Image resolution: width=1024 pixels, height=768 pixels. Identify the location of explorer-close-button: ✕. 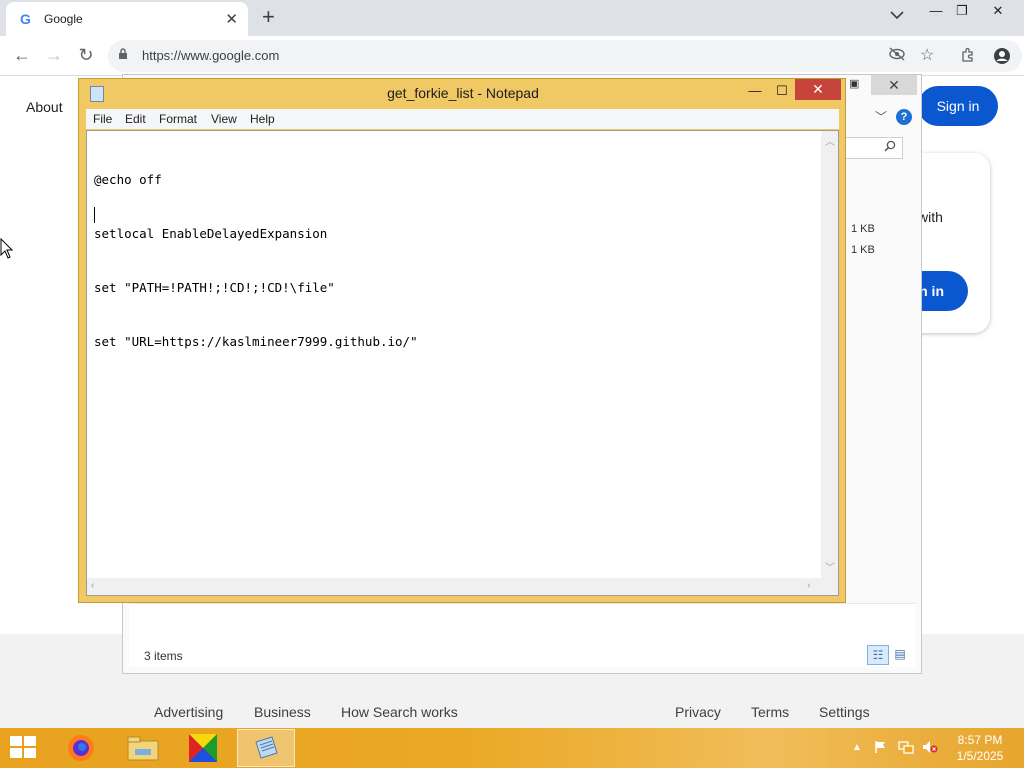
(894, 85).